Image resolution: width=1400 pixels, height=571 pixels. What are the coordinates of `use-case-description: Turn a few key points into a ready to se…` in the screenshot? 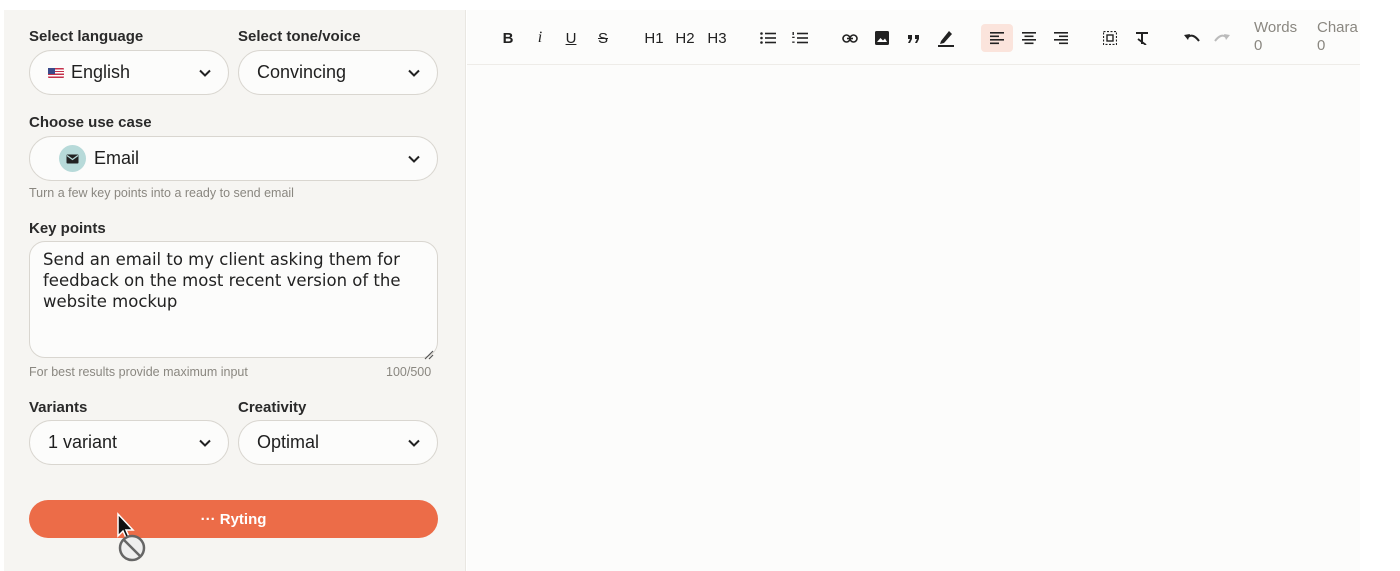 It's located at (161, 193).